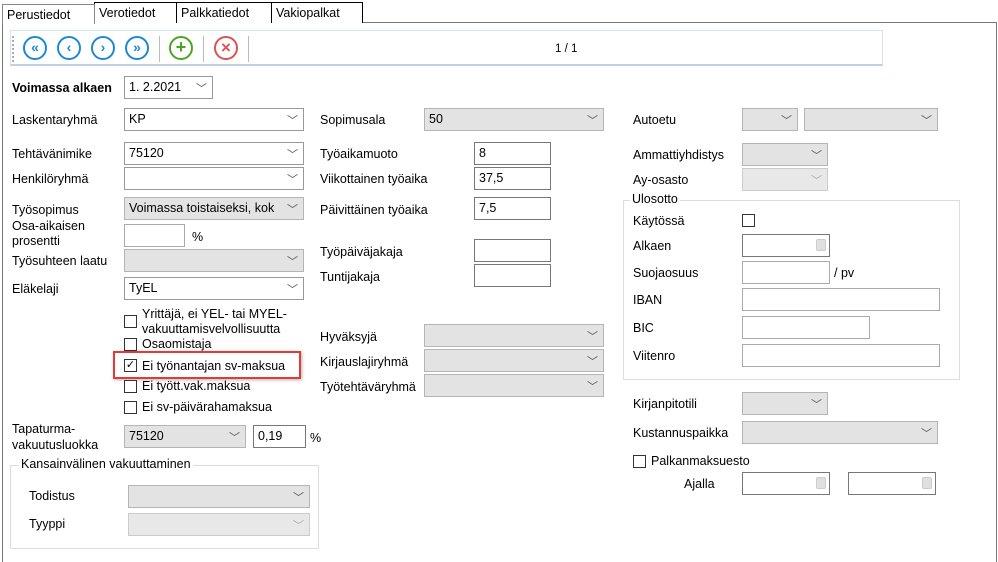 Image resolution: width=998 pixels, height=562 pixels. What do you see at coordinates (50, 179) in the screenshot?
I see `henkiloryhma-label: Henkilöryhmä` at bounding box center [50, 179].